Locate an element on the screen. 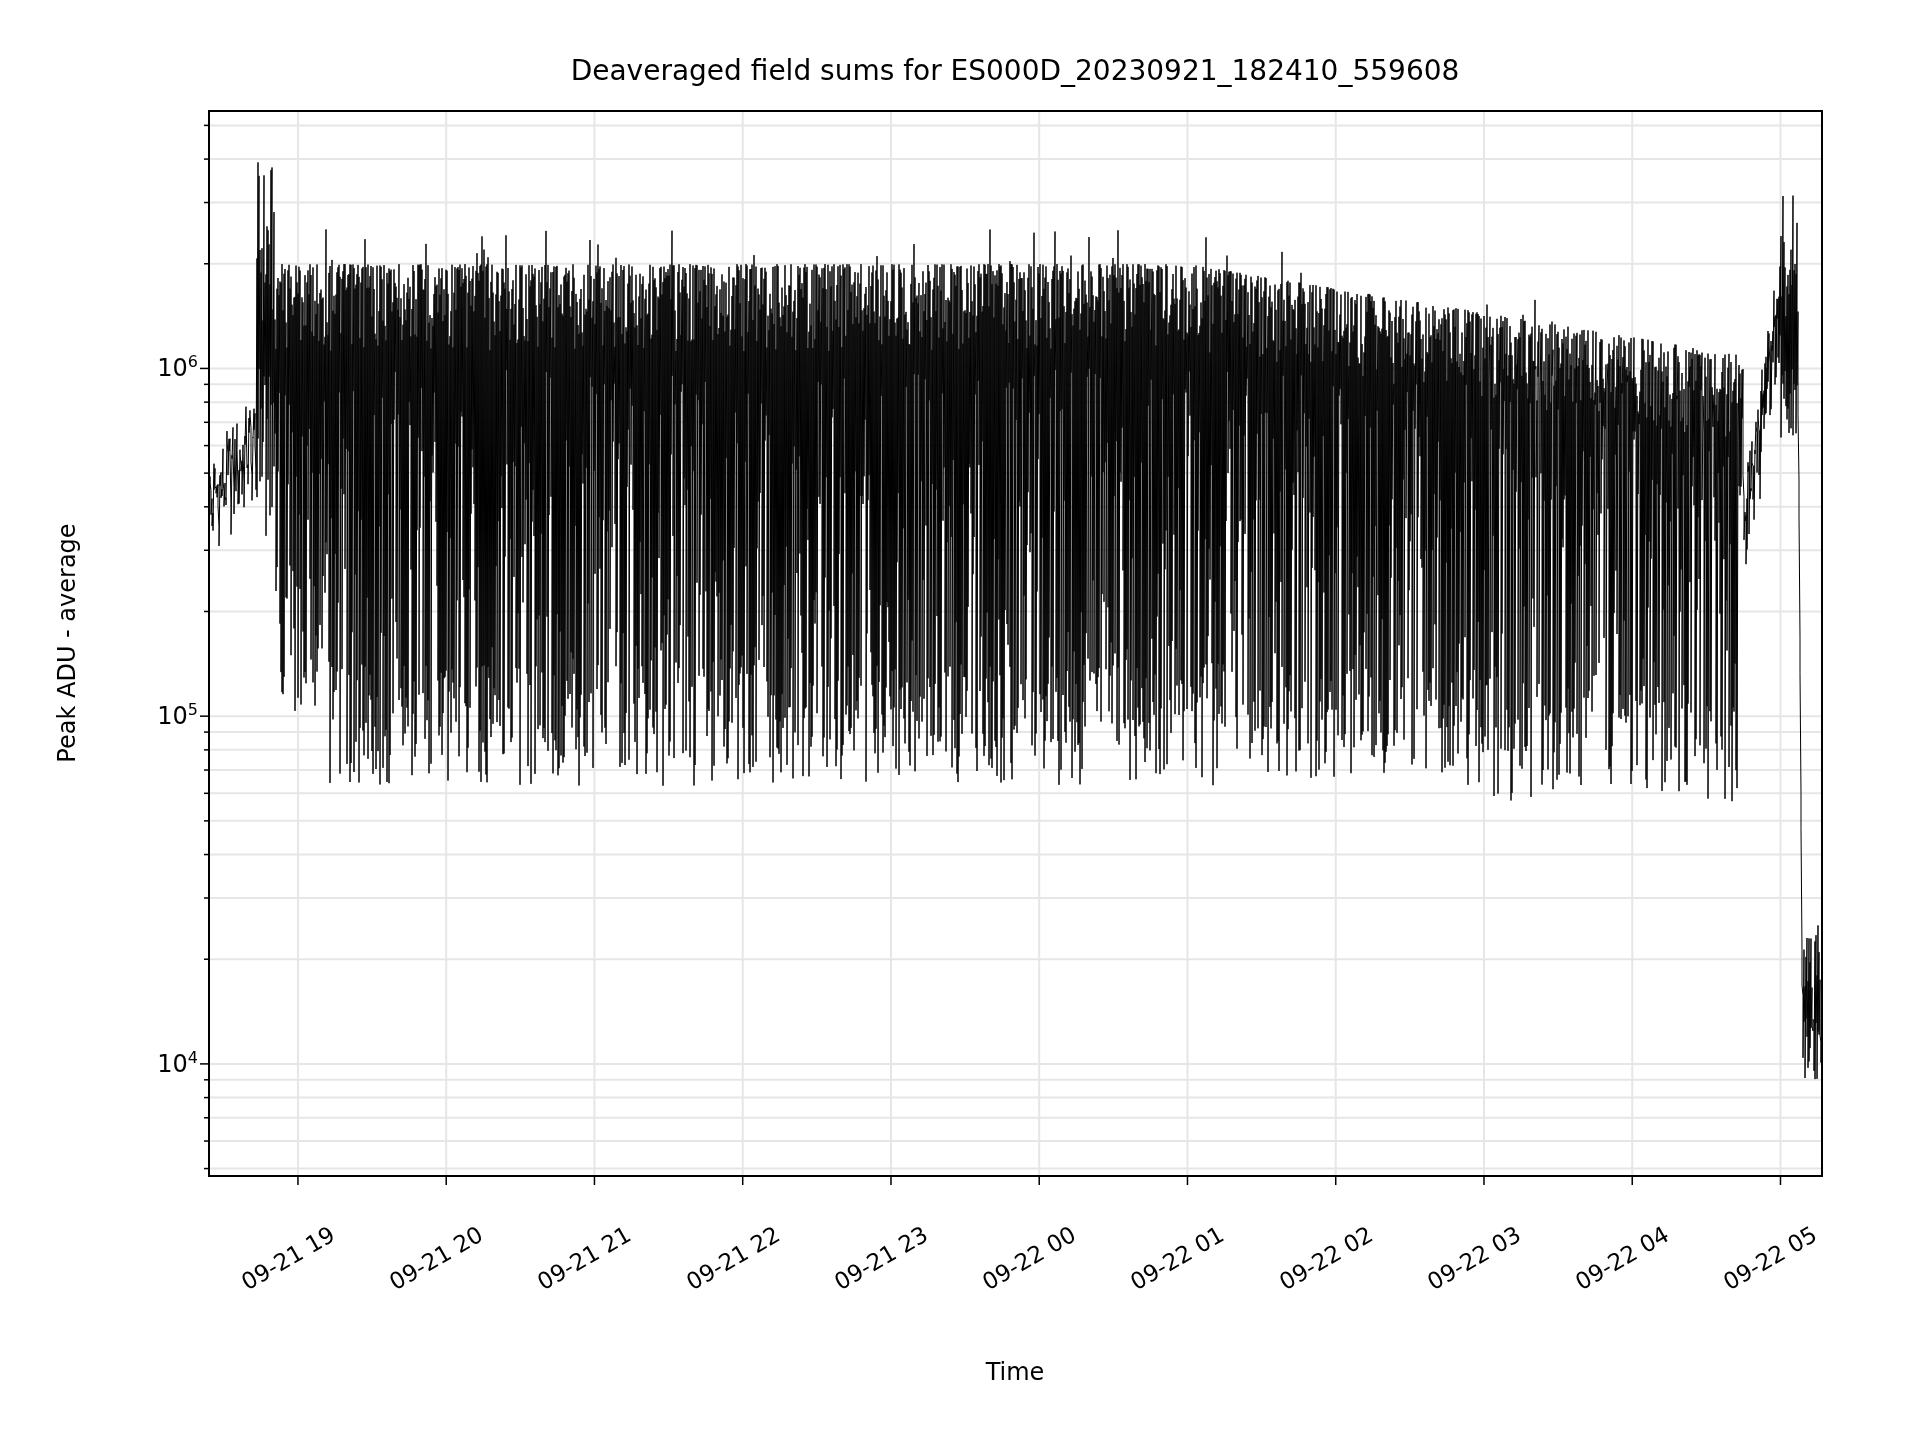  x-axis-label: Time is located at coordinates (1015, 1372).